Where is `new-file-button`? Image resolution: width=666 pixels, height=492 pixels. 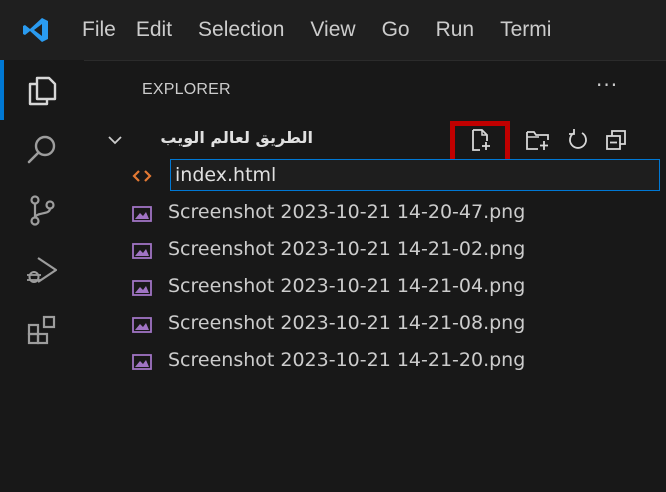 new-file-button is located at coordinates (480, 140).